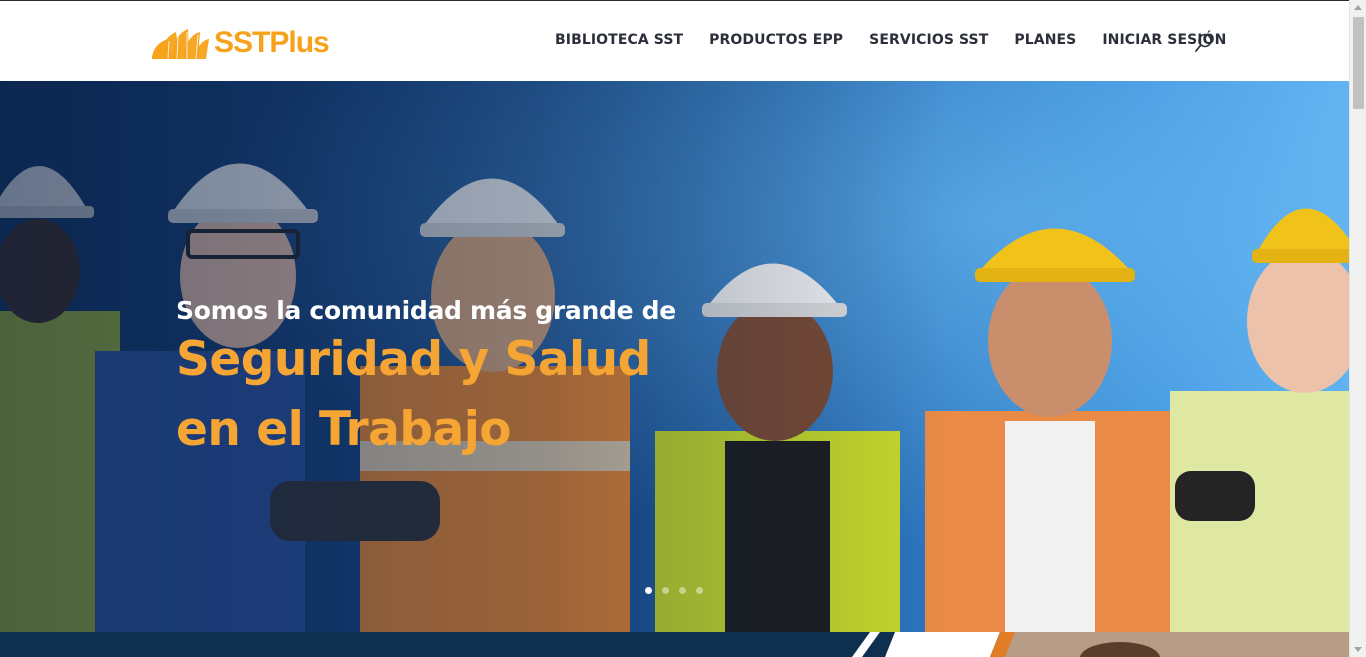  What do you see at coordinates (413, 359) in the screenshot?
I see `hero-title-line-1: Seguridad y Salud` at bounding box center [413, 359].